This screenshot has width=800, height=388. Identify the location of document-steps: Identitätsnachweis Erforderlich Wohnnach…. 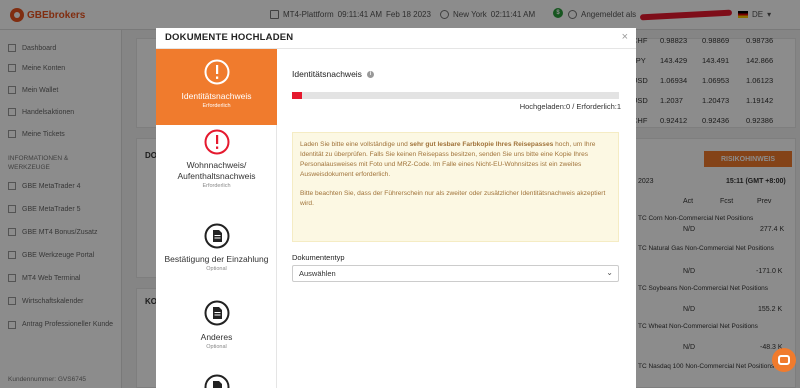
(216, 218).